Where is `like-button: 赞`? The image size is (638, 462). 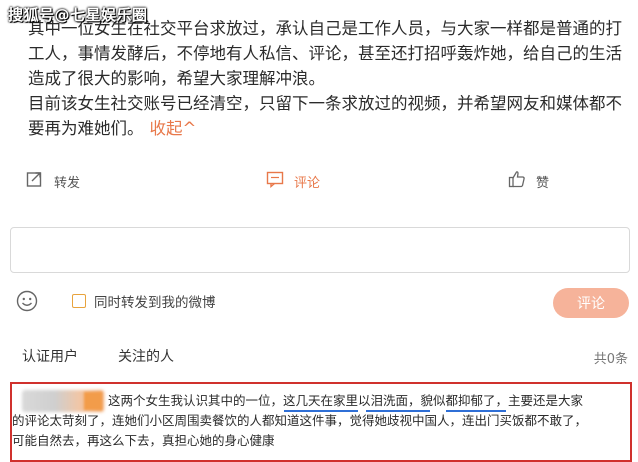
like-button: 赞 is located at coordinates (528, 181).